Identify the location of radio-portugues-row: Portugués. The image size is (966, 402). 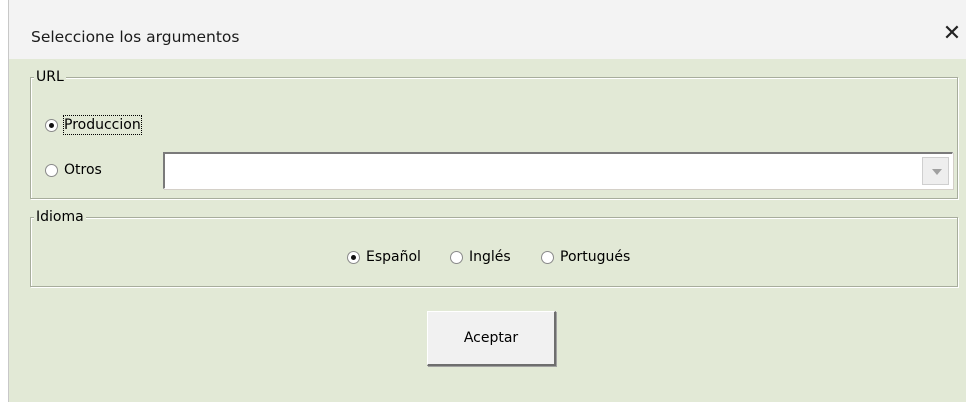
(585, 257).